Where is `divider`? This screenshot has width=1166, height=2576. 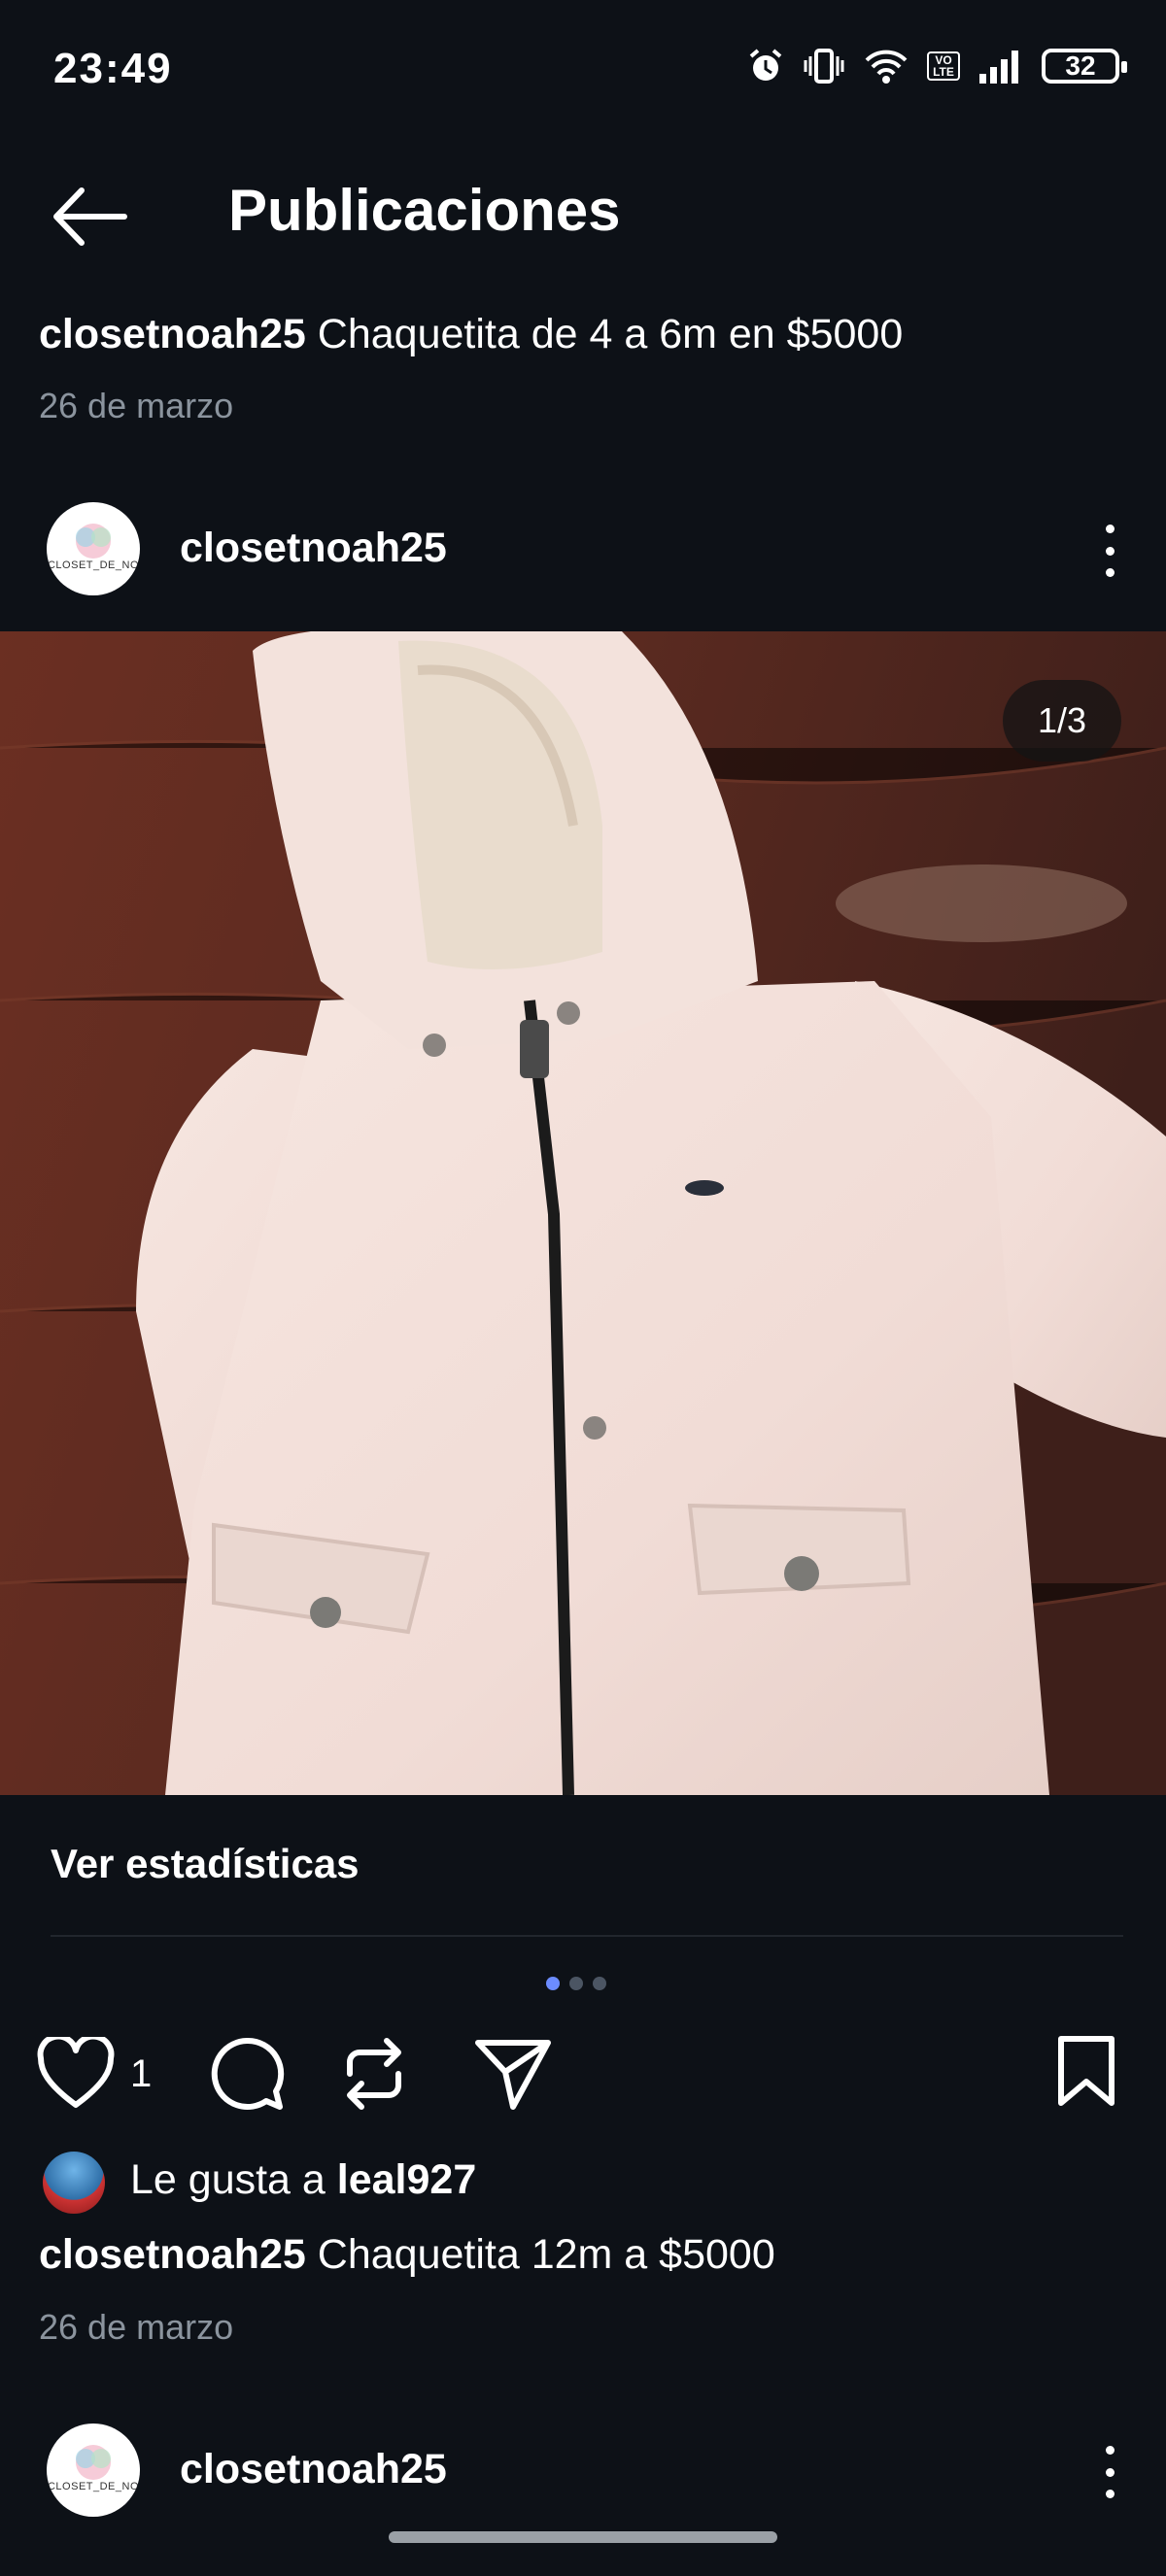
divider is located at coordinates (587, 1936).